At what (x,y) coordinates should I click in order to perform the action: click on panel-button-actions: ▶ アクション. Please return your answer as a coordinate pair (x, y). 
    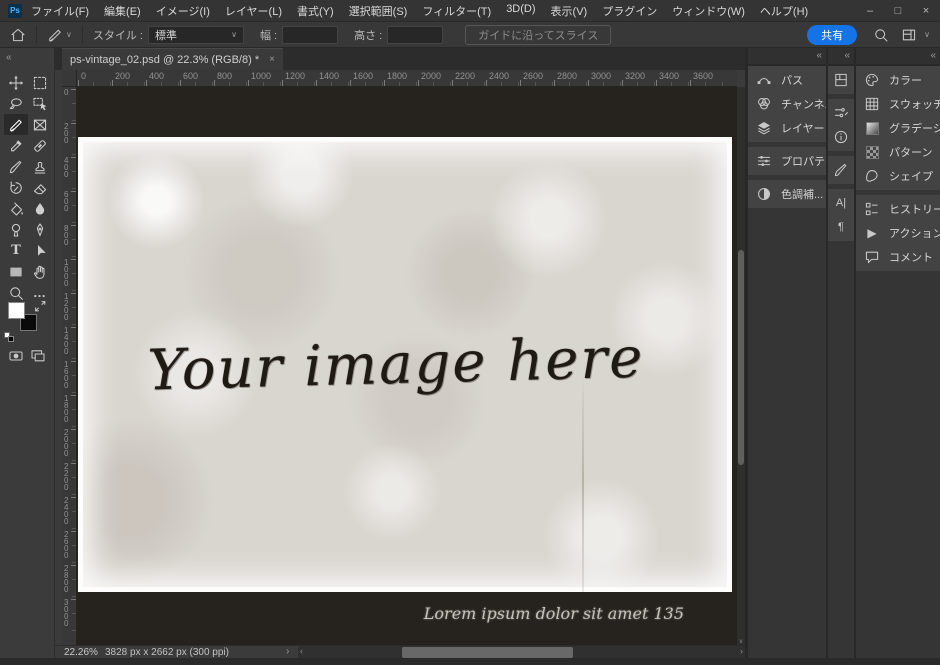
    Looking at the image, I should click on (898, 233).